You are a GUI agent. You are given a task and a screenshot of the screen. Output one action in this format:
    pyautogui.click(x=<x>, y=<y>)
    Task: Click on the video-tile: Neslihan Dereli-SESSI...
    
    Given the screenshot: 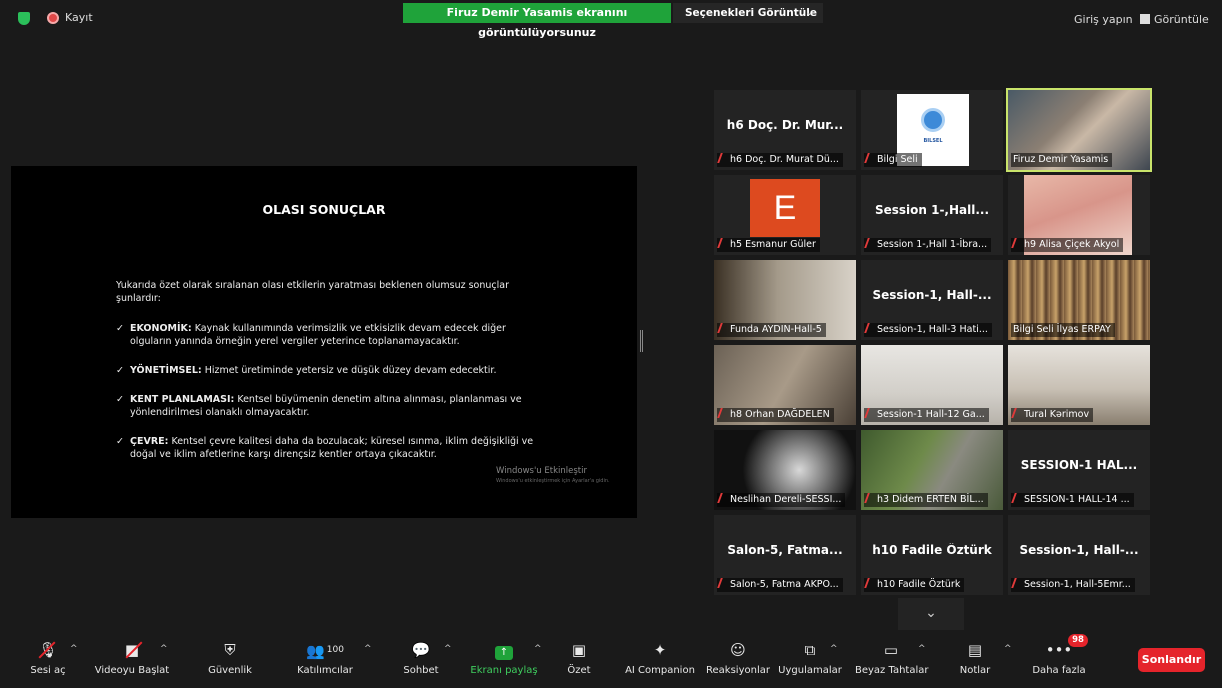 What is the action you would take?
    pyautogui.click(x=785, y=470)
    